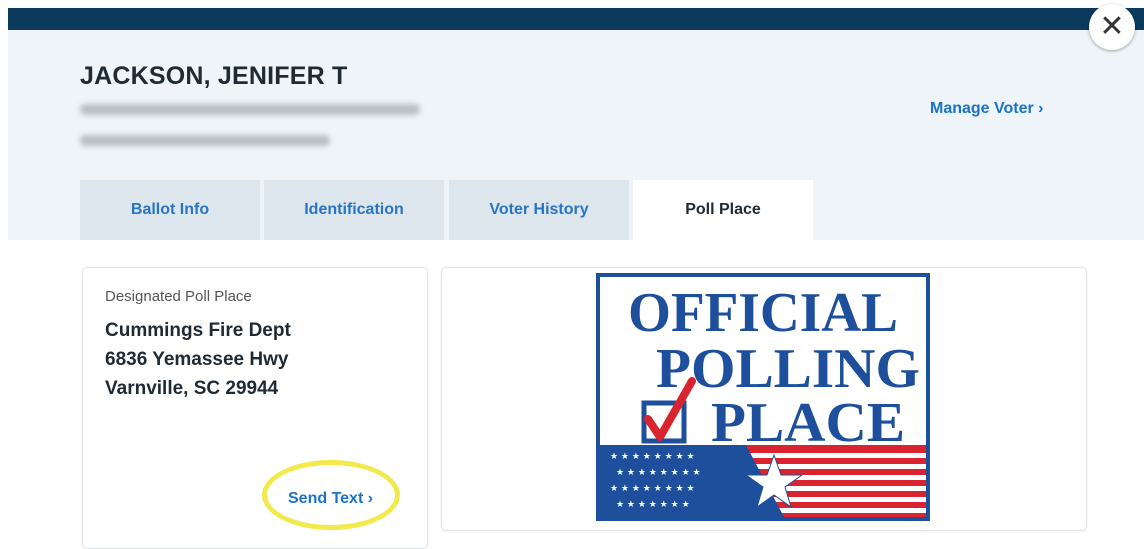 This screenshot has width=1144, height=549. I want to click on sign-line-3: PLACE, so click(808, 423).